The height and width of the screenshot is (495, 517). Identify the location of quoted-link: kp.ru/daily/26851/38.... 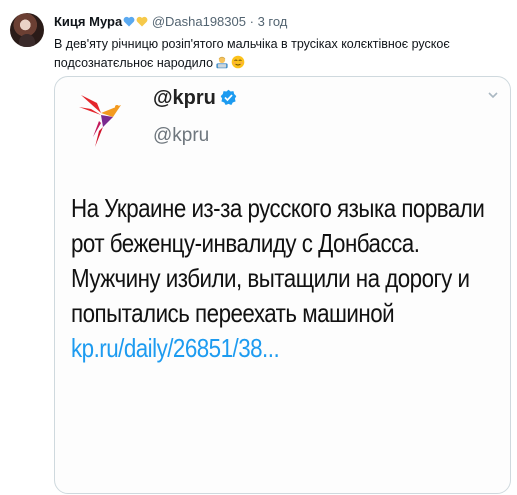
(175, 348).